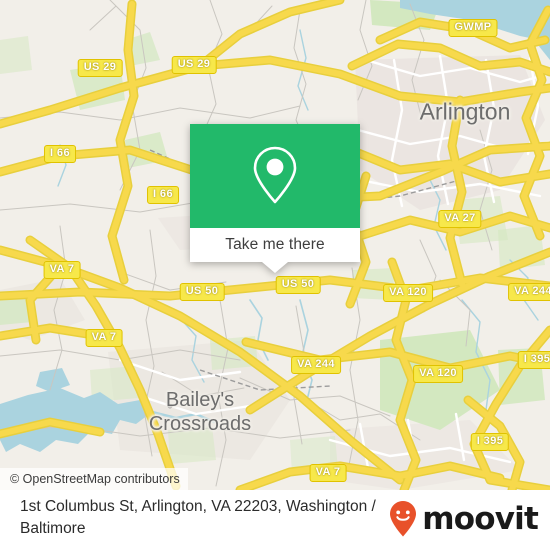 The image size is (550, 550). I want to click on shield-us-29-east: US 29, so click(194, 65).